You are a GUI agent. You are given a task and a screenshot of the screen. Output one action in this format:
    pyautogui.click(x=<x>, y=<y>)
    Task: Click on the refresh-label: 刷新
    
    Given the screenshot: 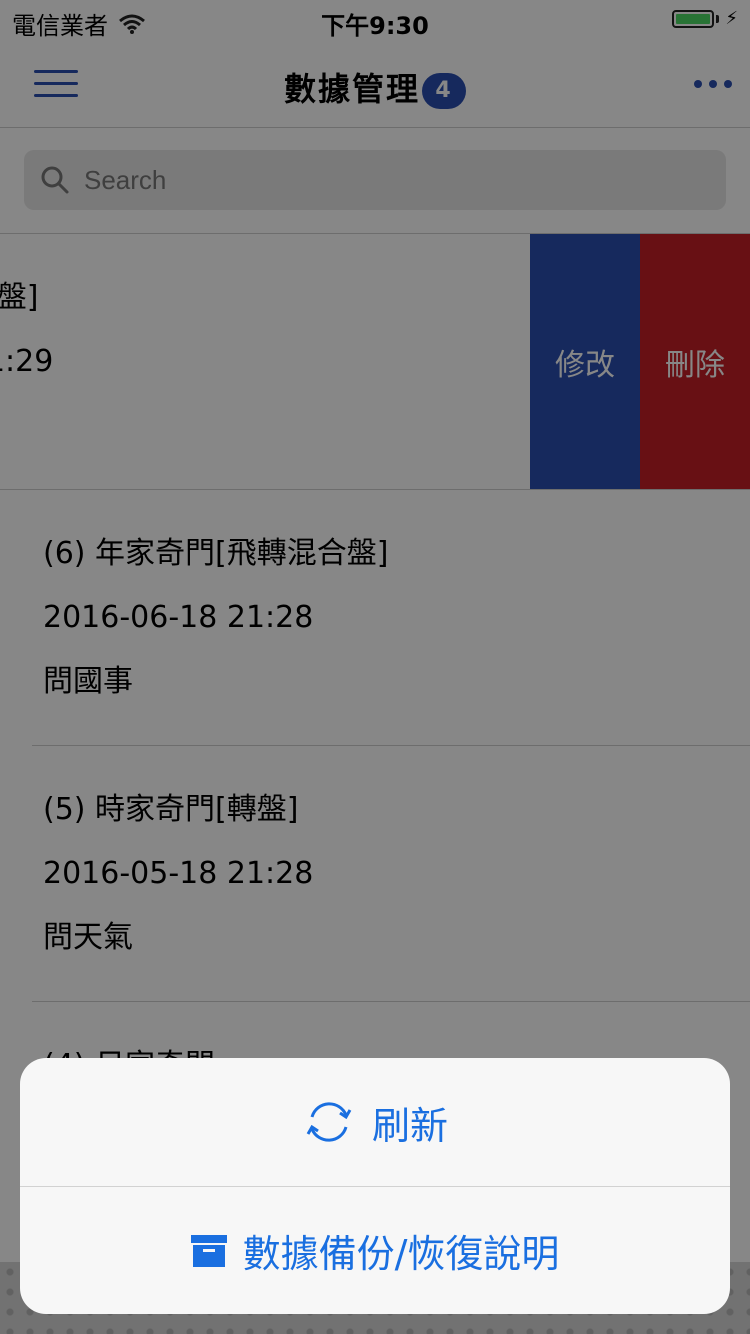 What is the action you would take?
    pyautogui.click(x=409, y=1125)
    